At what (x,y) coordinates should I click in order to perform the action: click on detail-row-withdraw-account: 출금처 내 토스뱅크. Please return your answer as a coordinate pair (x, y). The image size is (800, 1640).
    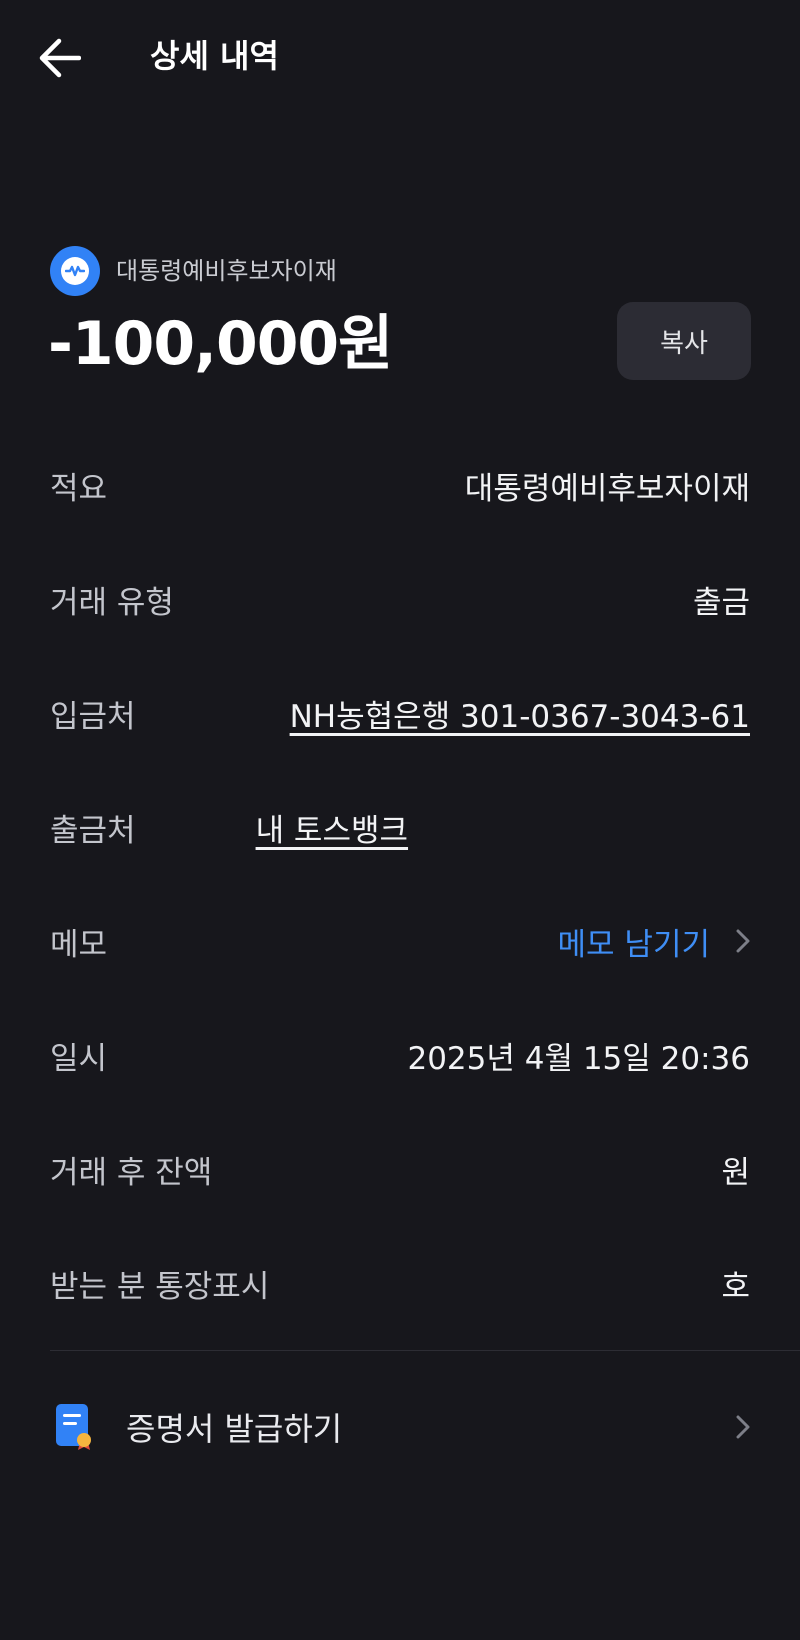
    Looking at the image, I should click on (400, 827).